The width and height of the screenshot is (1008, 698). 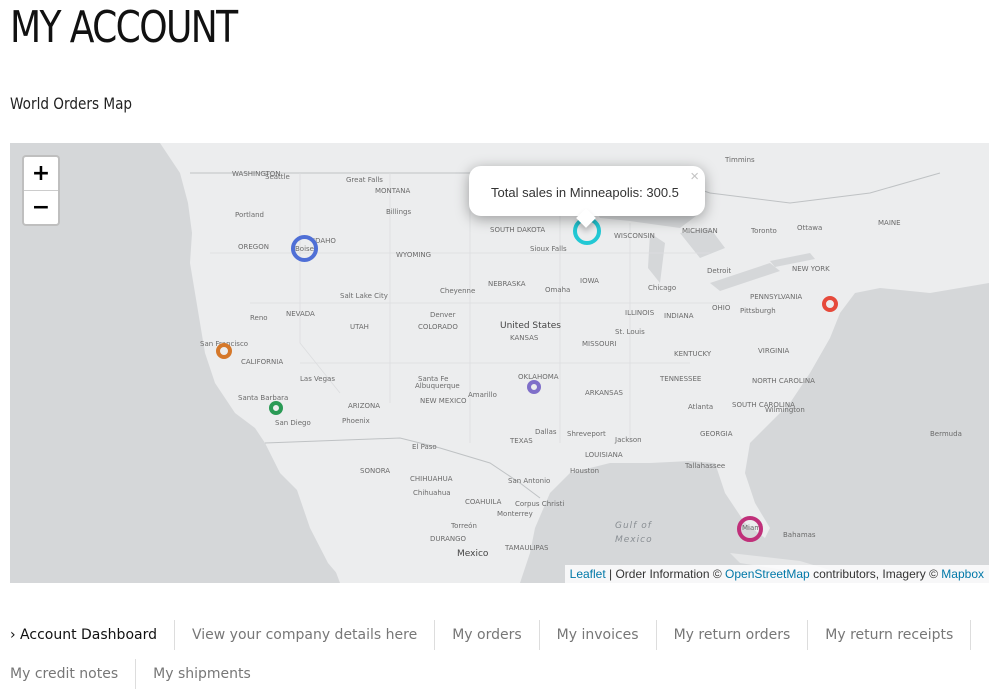 I want to click on svg-text: NORTH CAROLINA, so click(x=783, y=381).